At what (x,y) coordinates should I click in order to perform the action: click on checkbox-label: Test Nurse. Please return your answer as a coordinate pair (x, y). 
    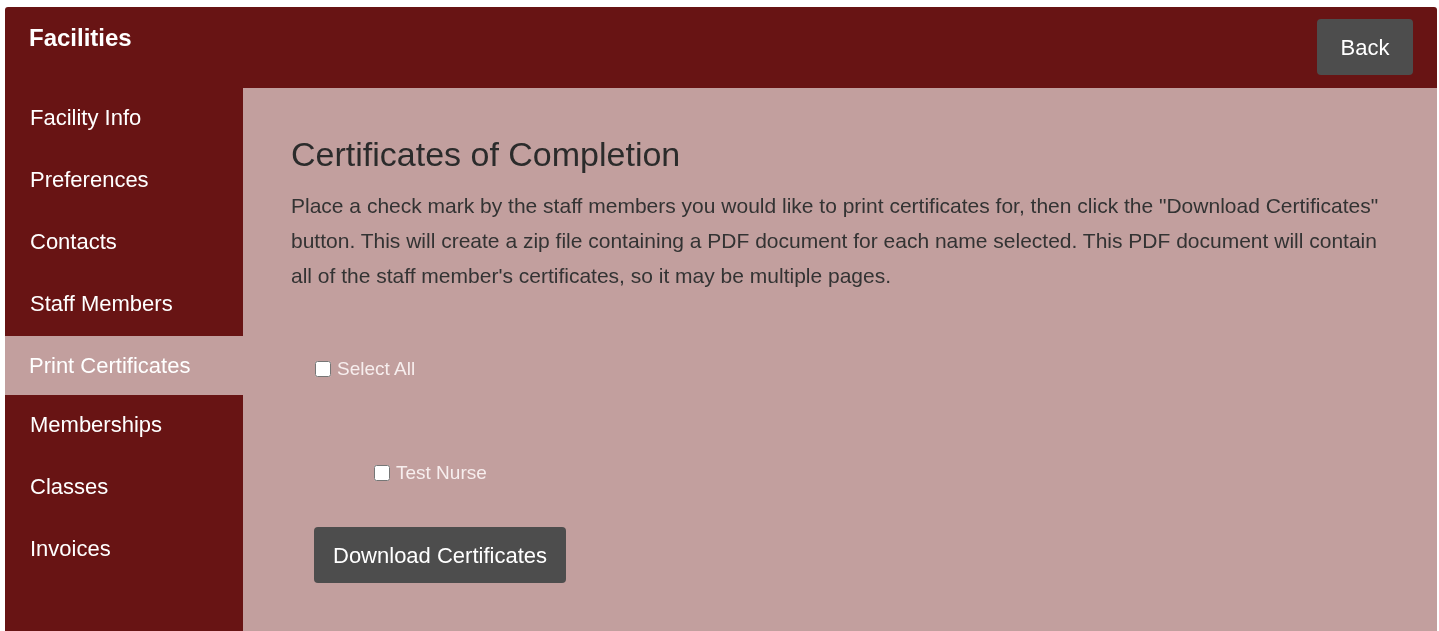
    Looking at the image, I should click on (441, 472).